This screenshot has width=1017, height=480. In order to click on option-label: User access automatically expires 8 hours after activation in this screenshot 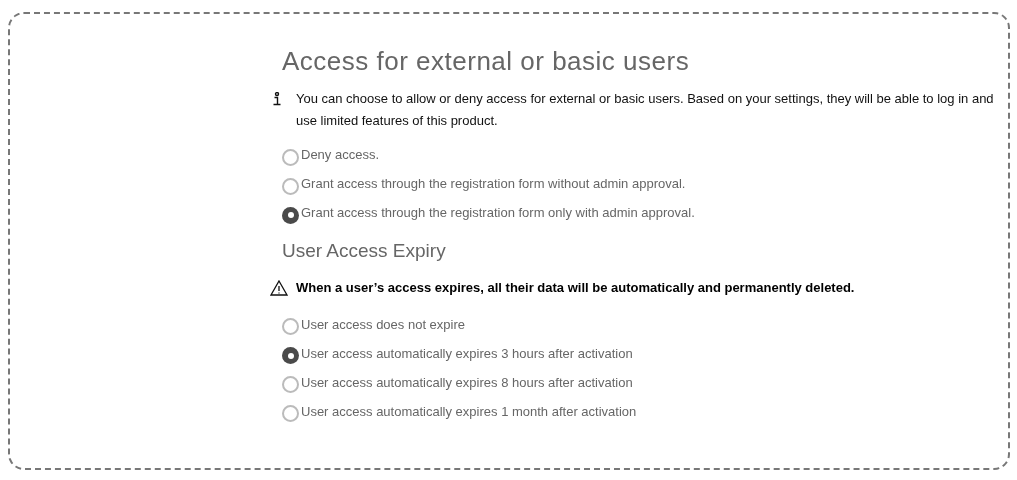, I will do `click(467, 382)`.